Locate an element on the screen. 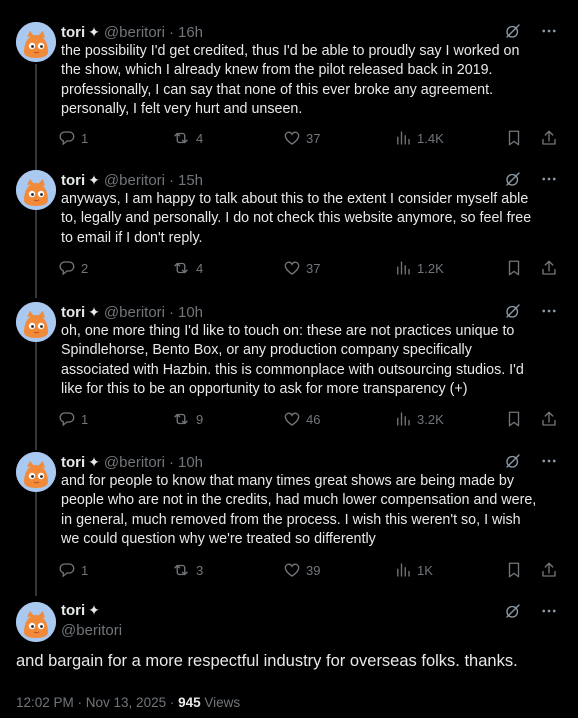  repost-button: 9 is located at coordinates (187, 419).